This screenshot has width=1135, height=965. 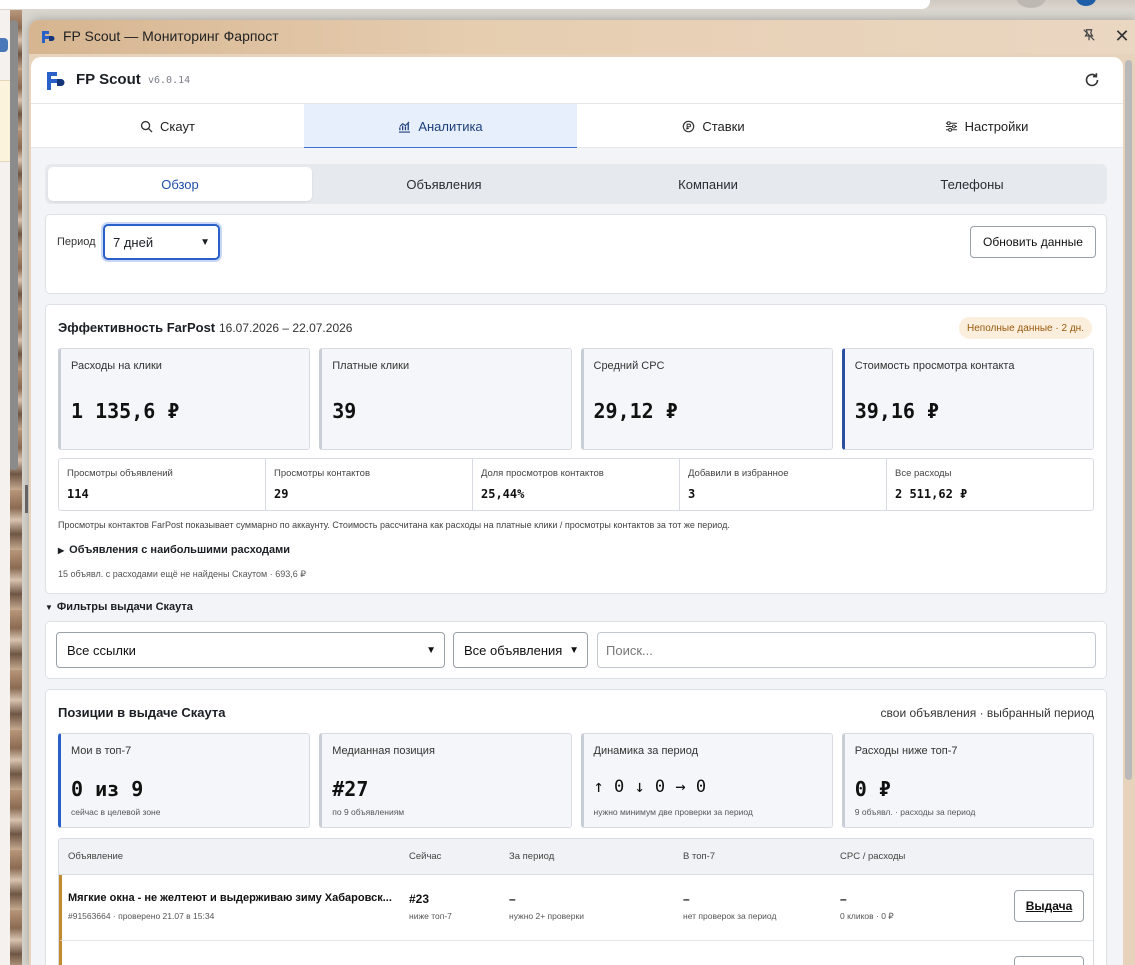 I want to click on column-header: Объявление, so click(x=96, y=856).